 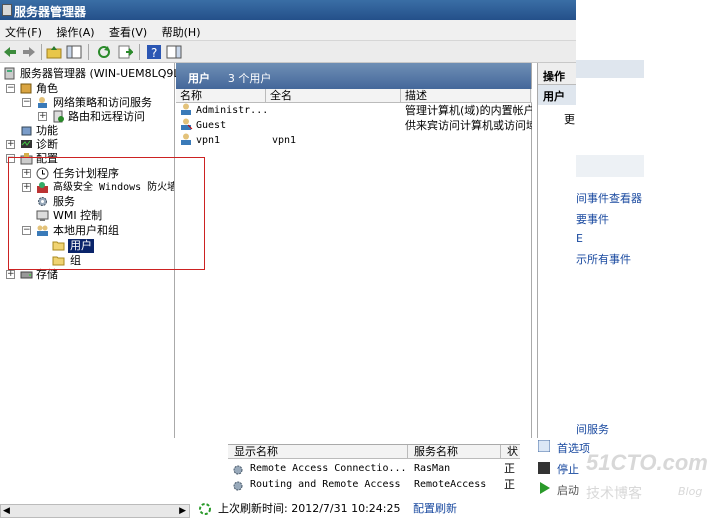 What do you see at coordinates (174, 52) in the screenshot?
I see `action-pane-icon` at bounding box center [174, 52].